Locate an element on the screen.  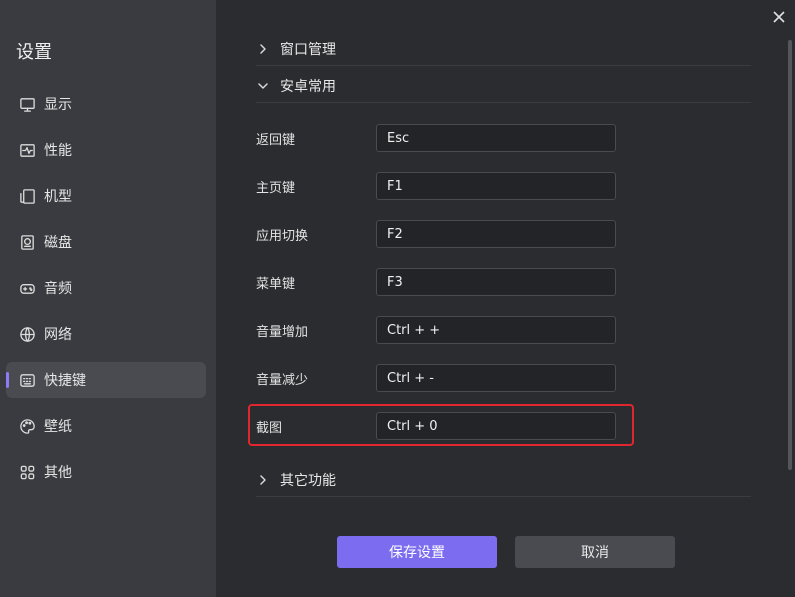
sidebar-item-label: 音频 is located at coordinates (58, 289).